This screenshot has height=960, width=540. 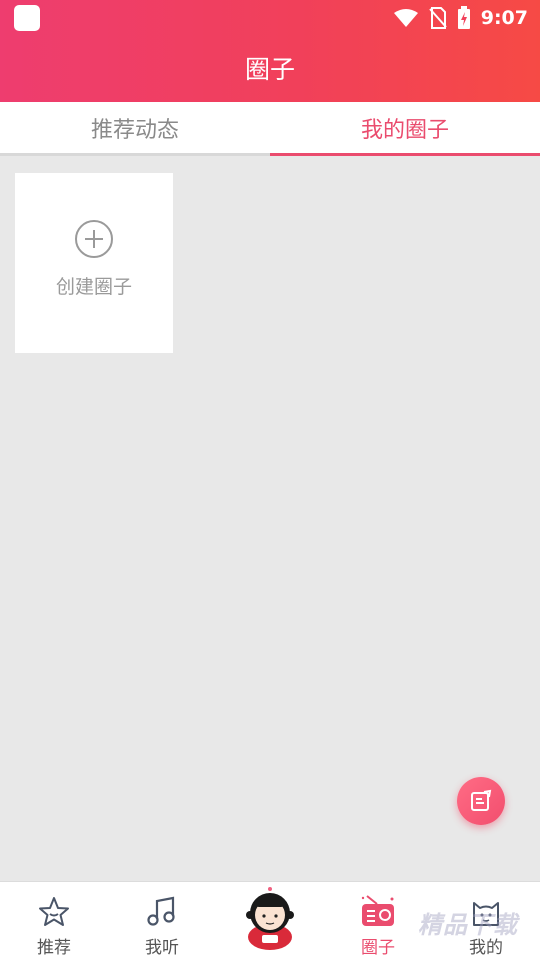 What do you see at coordinates (269, 69) in the screenshot?
I see `page-title: 圈子` at bounding box center [269, 69].